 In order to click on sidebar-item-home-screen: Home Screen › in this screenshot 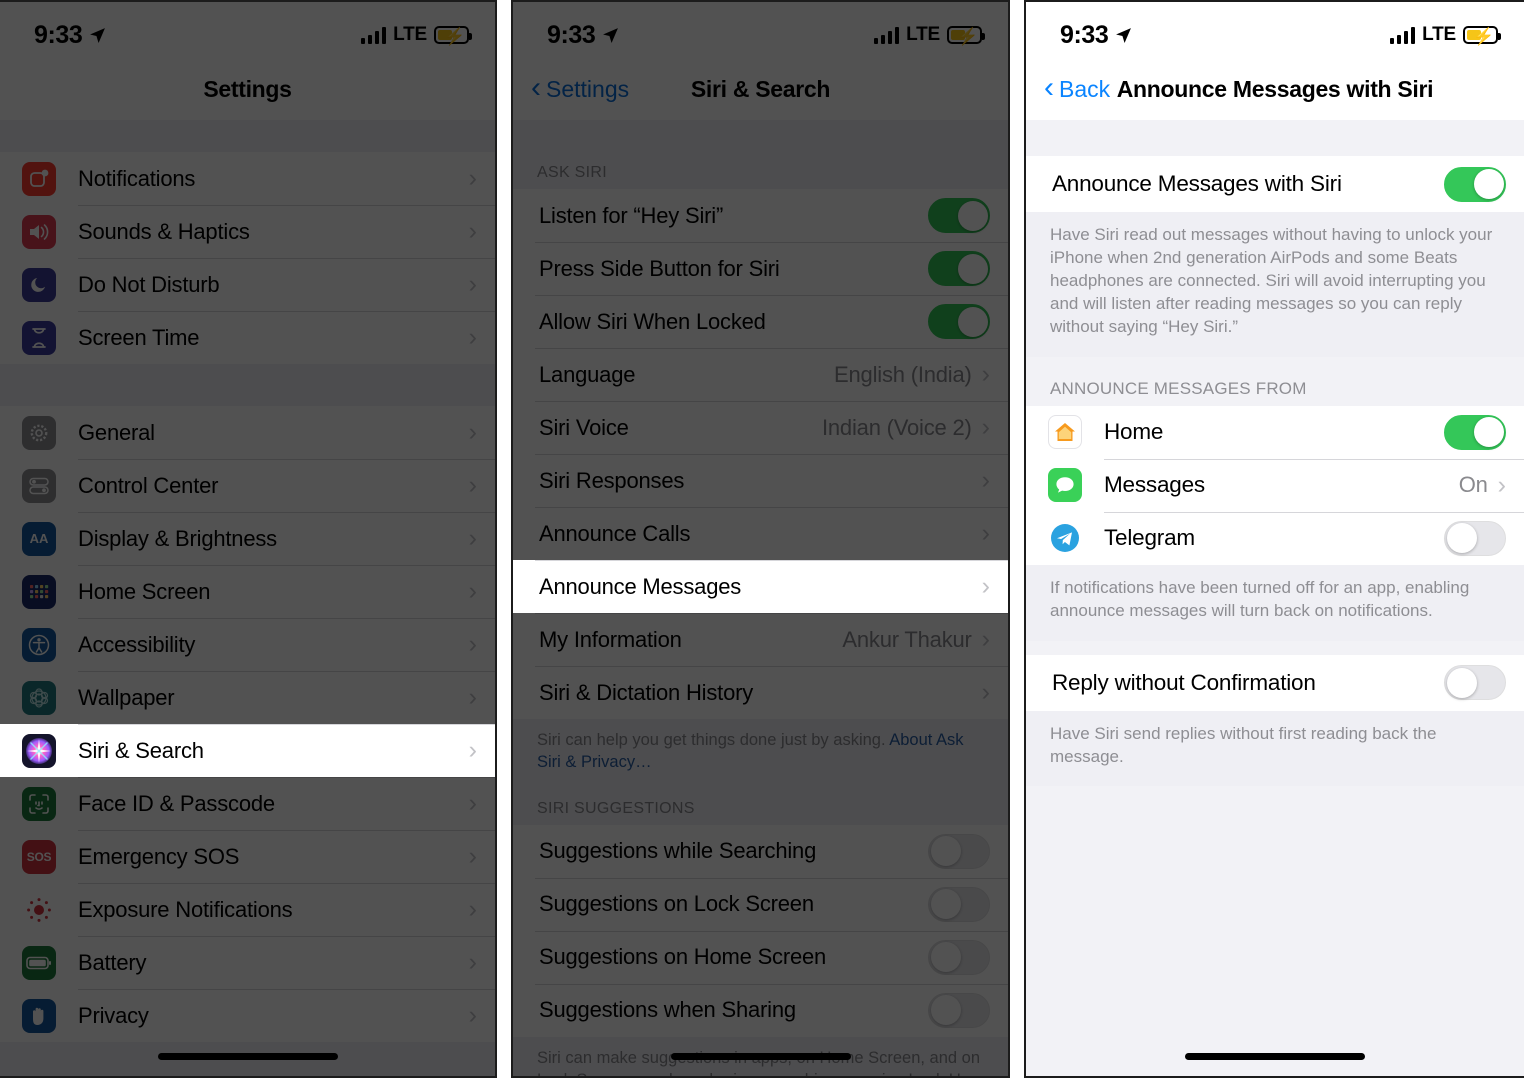, I will do `click(247, 591)`.